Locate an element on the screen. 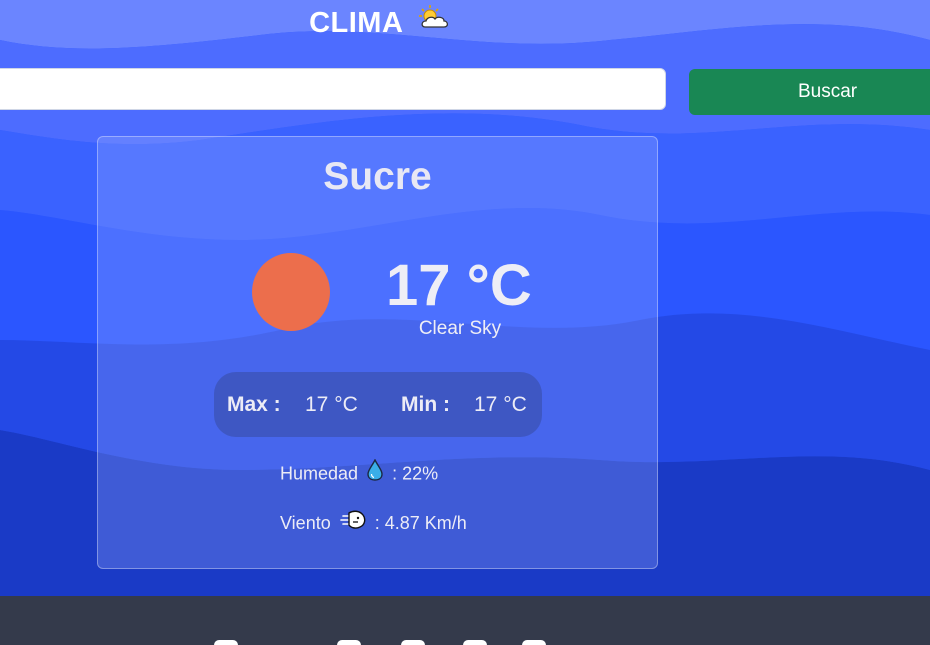 Image resolution: width=930 pixels, height=645 pixels. app-title: CLIMA is located at coordinates (380, 22).